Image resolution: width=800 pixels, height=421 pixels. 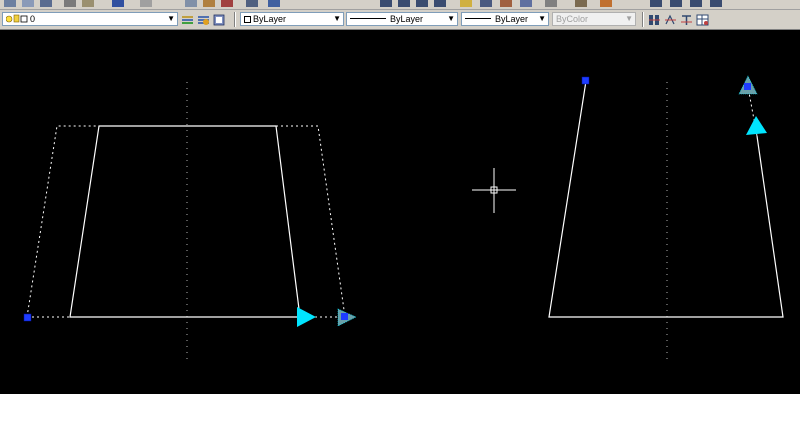 What do you see at coordinates (606, 3) in the screenshot?
I see `help-icon` at bounding box center [606, 3].